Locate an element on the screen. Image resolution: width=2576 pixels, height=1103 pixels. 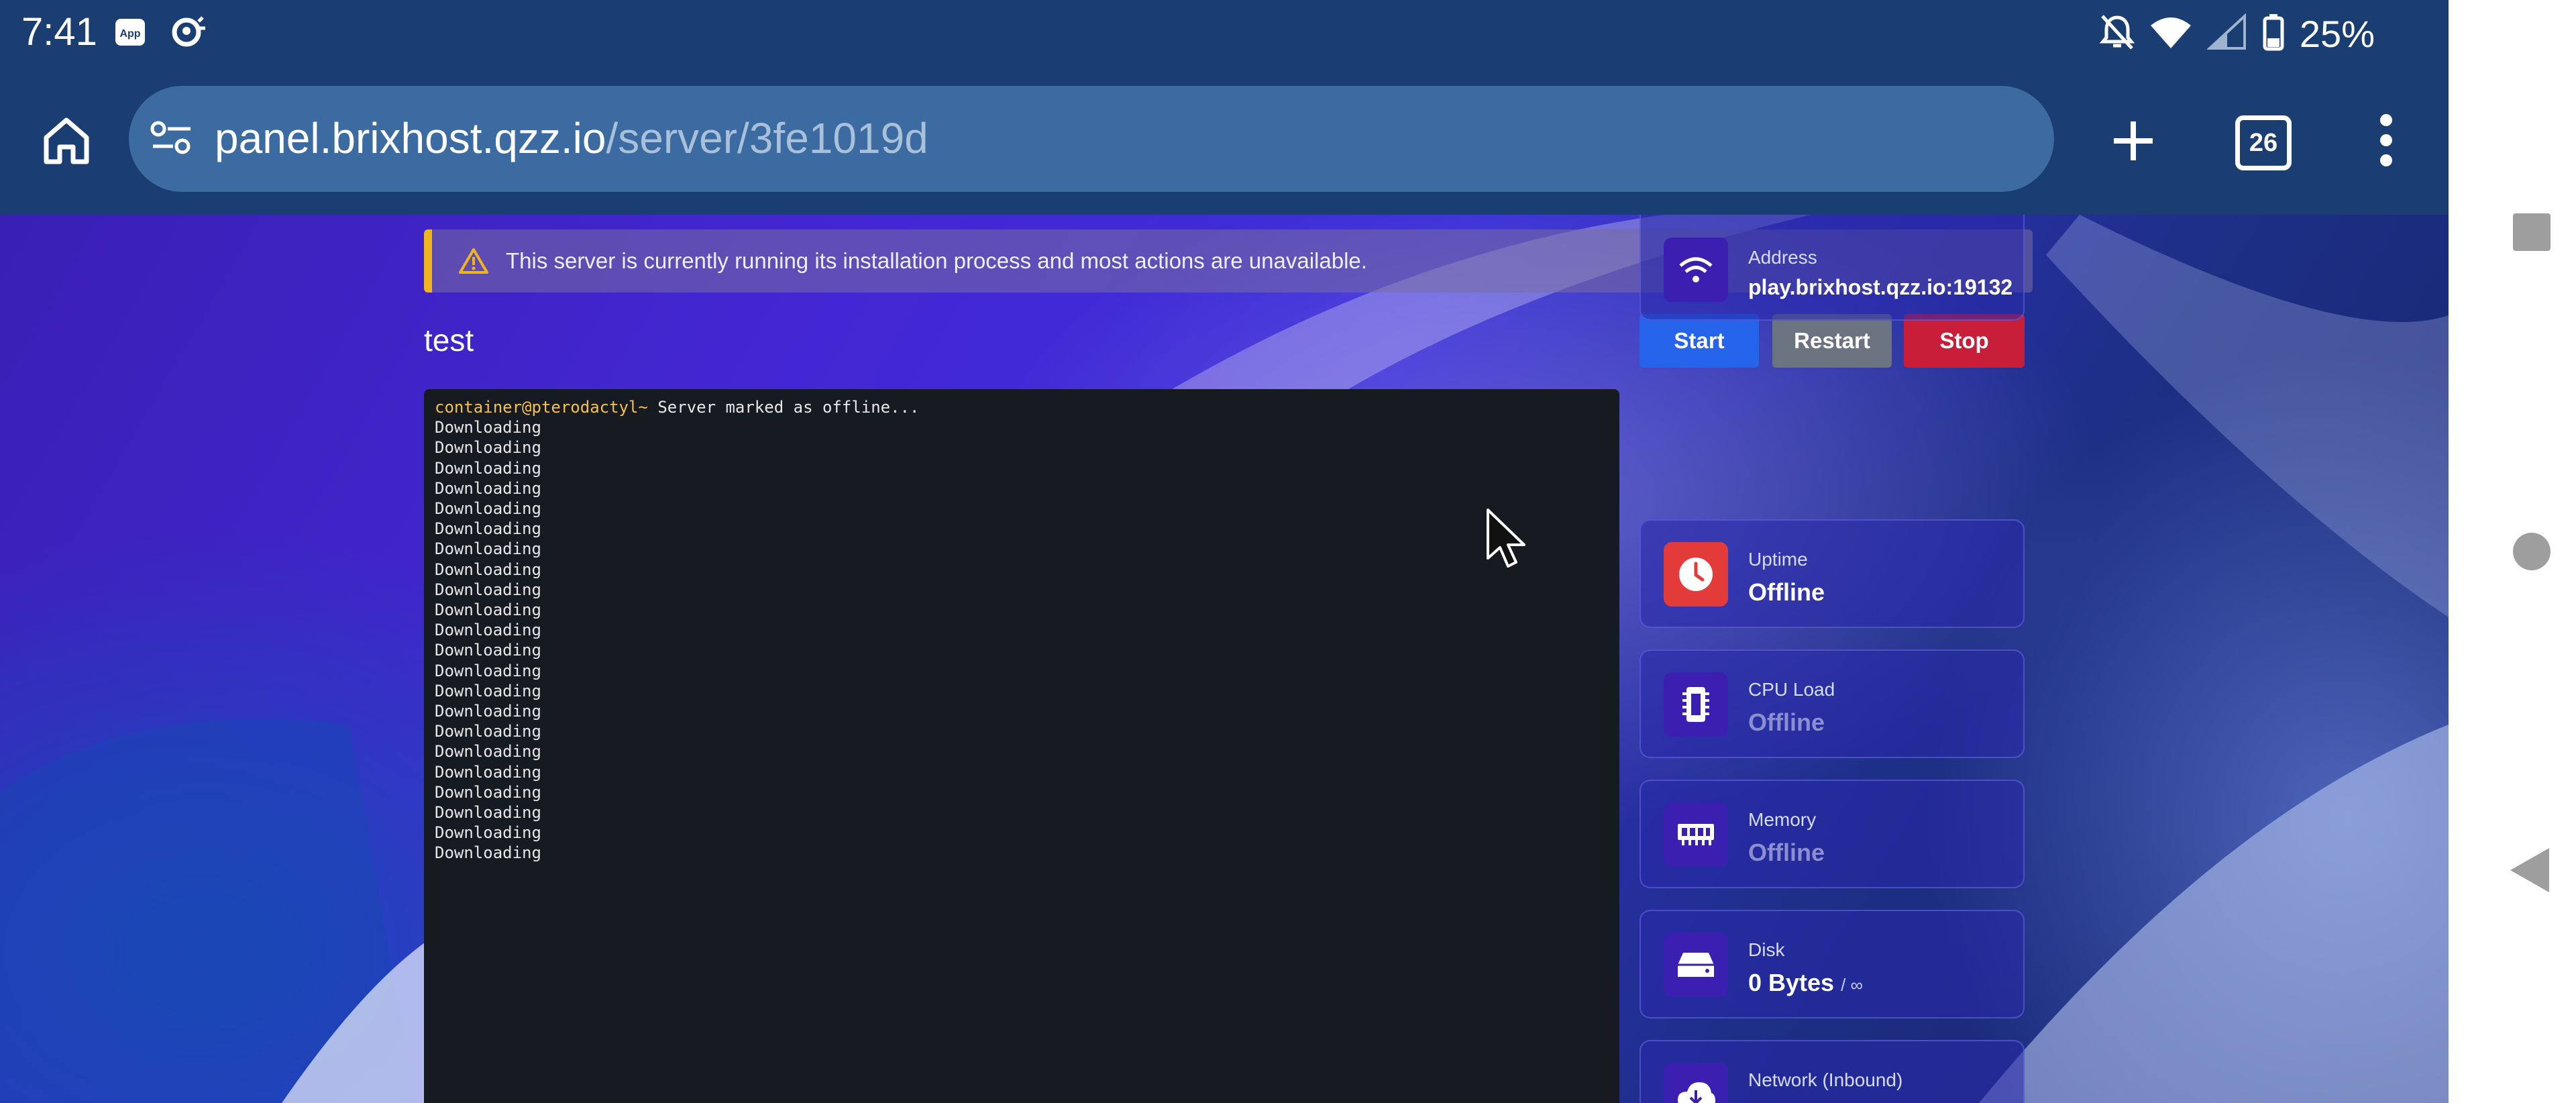
svg-text: App is located at coordinates (129, 34).